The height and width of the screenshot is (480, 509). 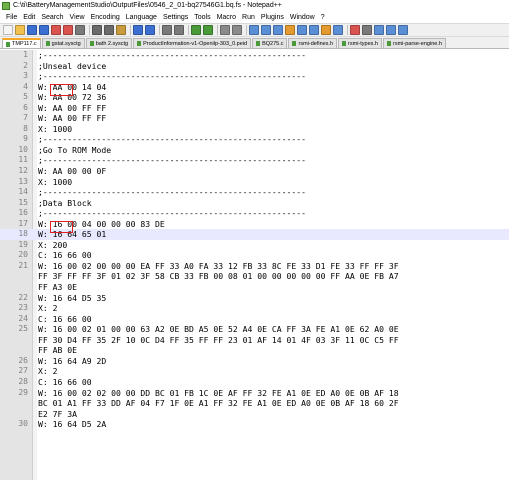 I want to click on play-macro-icon, so click(x=379, y=30).